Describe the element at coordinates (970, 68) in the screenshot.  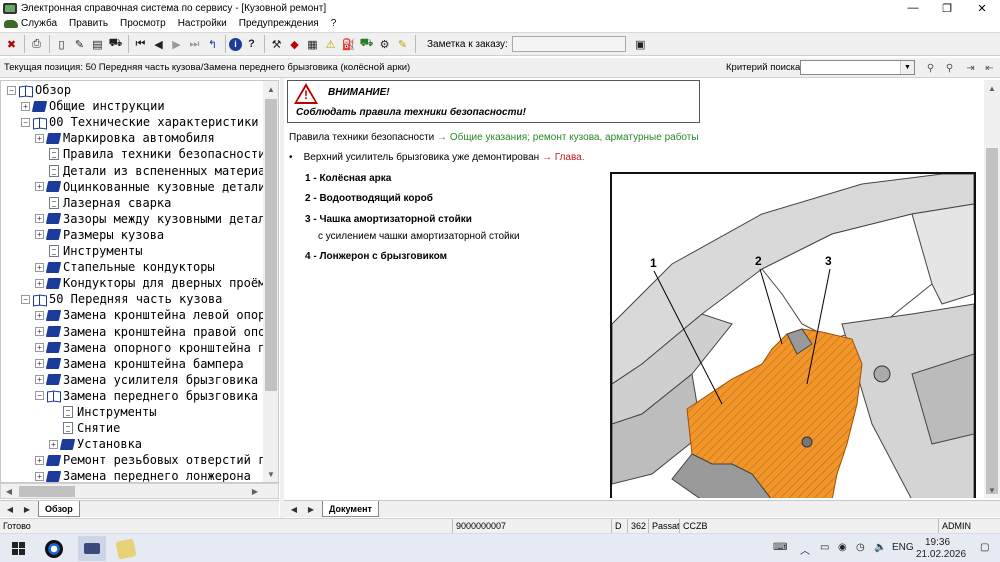
I see `collapse-left-icon: ⇥` at that location.